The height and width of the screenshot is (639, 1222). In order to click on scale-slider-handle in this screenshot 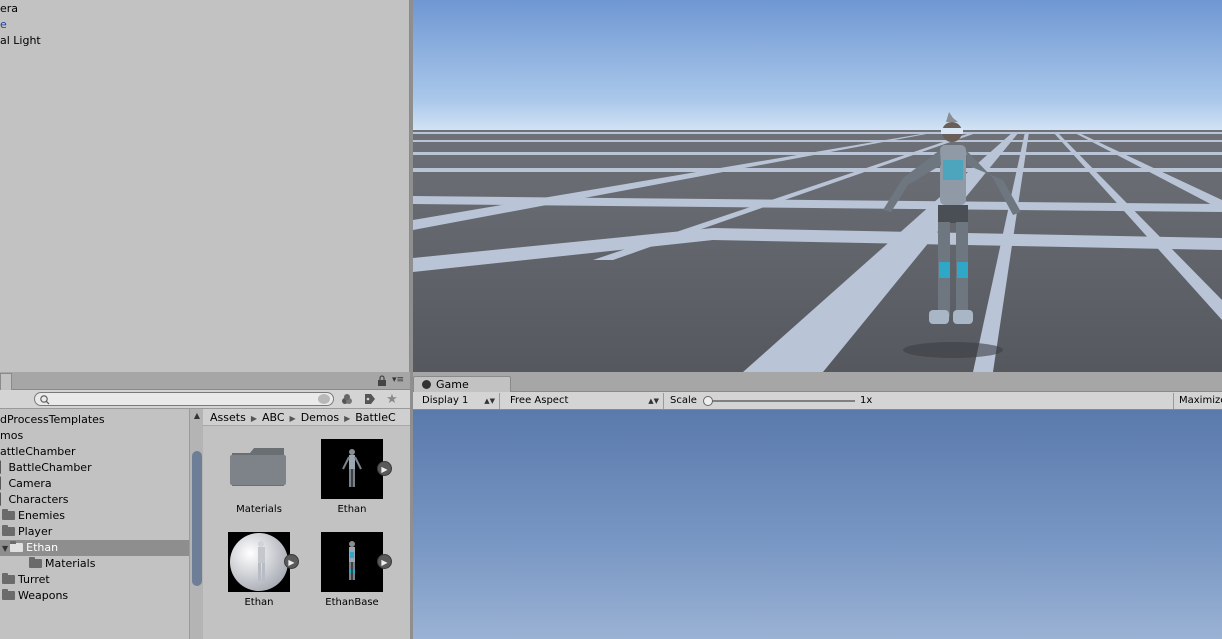, I will do `click(708, 401)`.